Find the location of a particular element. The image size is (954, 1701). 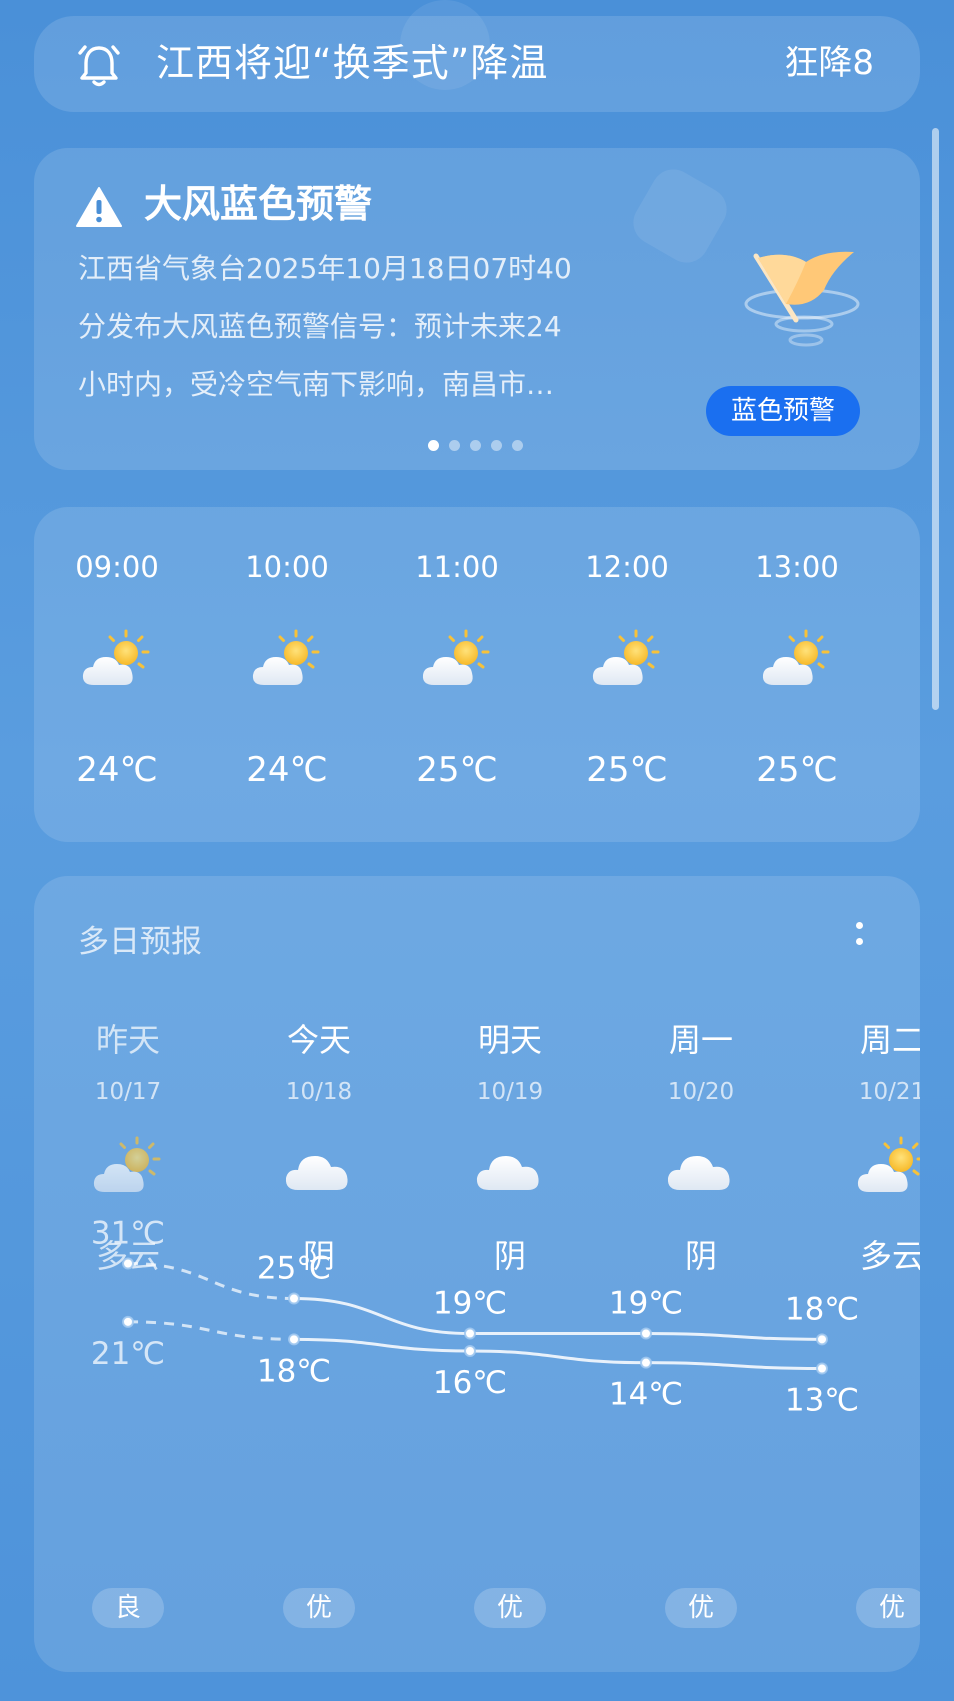

alert-level-button: 蓝色预警 is located at coordinates (783, 411).